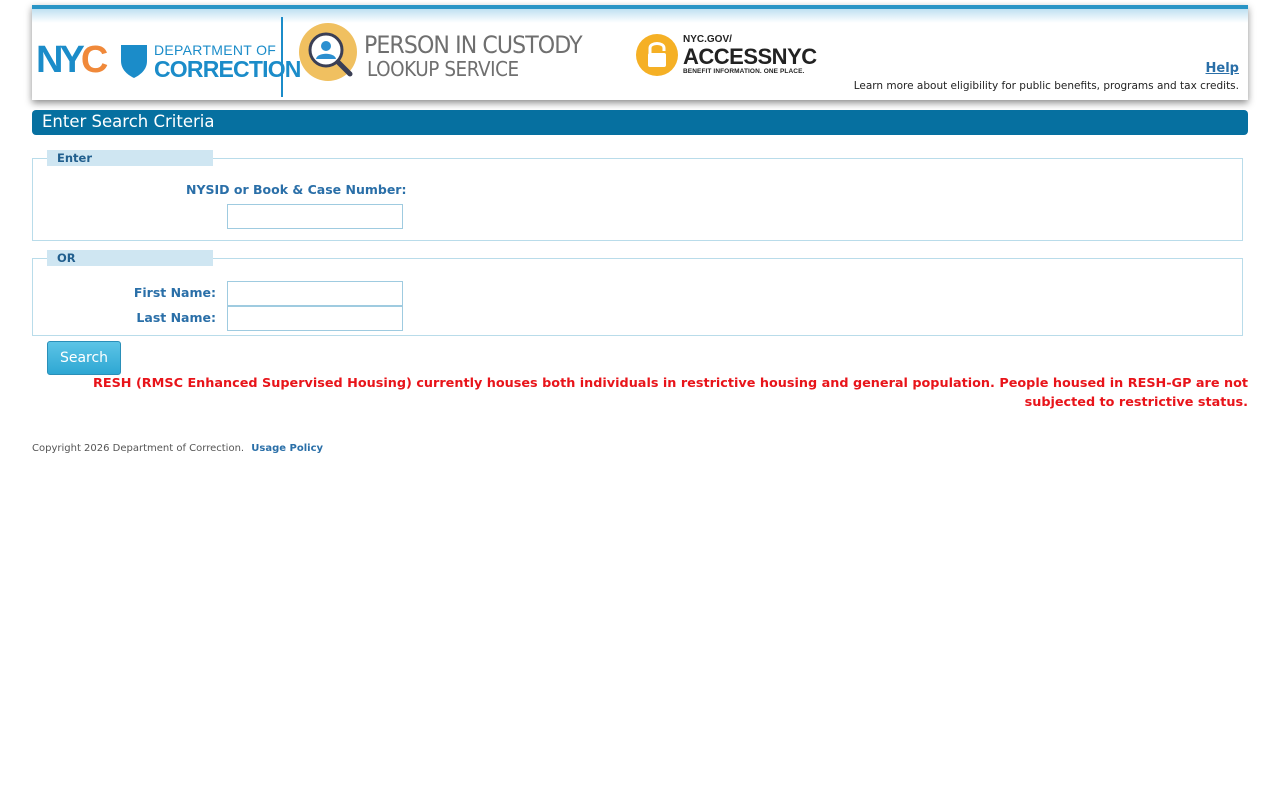 The image size is (1280, 800). Describe the element at coordinates (473, 45) in the screenshot. I see `service-logo-line1: PERSON IN CUSTODY` at that location.